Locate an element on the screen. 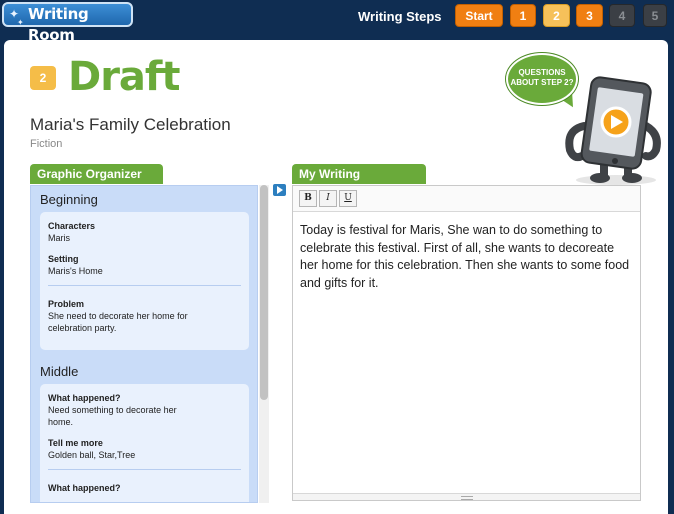 This screenshot has height=514, width=674. sparkle-small-icon: ✦ is located at coordinates (20, 22).